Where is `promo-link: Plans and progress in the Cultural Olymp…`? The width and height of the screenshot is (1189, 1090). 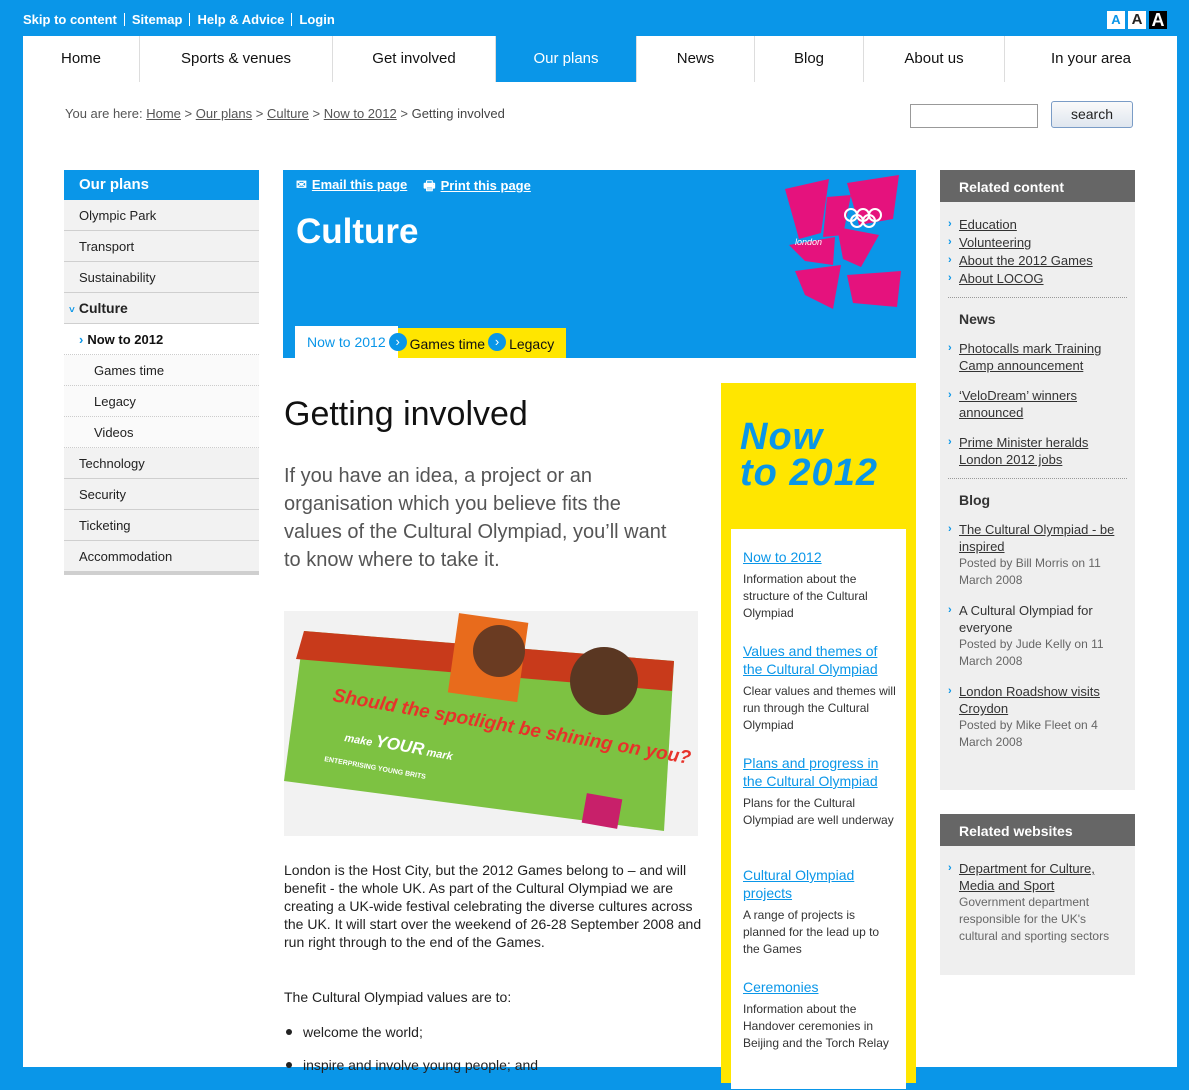 promo-link: Plans and progress in the Cultural Olymp… is located at coordinates (820, 772).